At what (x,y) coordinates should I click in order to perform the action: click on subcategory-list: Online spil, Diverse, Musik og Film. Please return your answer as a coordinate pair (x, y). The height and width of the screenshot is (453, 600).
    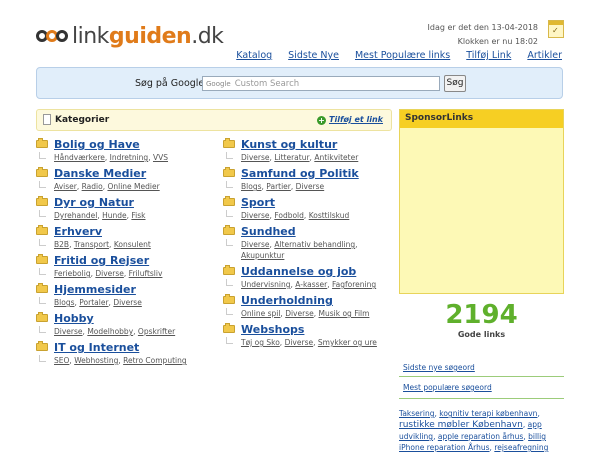
    Looking at the image, I should click on (305, 313).